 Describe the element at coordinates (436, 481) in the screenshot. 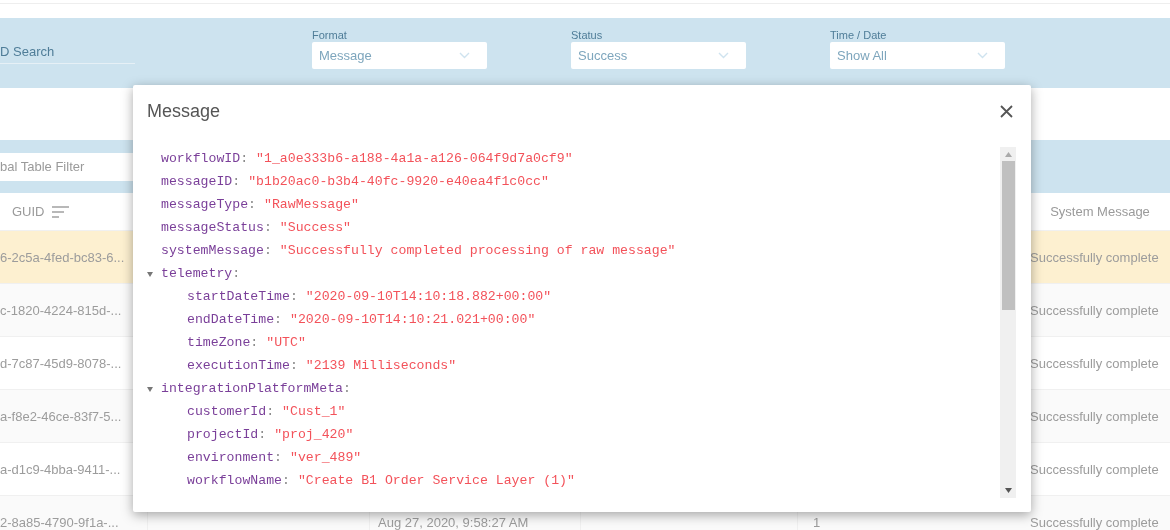

I see `json-value: "Create B1 Order Service Layer (1)"` at that location.